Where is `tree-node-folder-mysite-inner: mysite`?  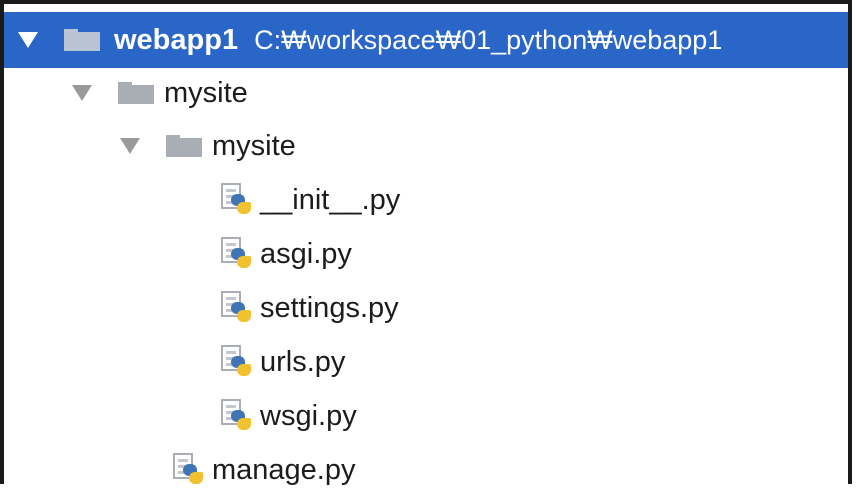 tree-node-folder-mysite-inner: mysite is located at coordinates (426, 146).